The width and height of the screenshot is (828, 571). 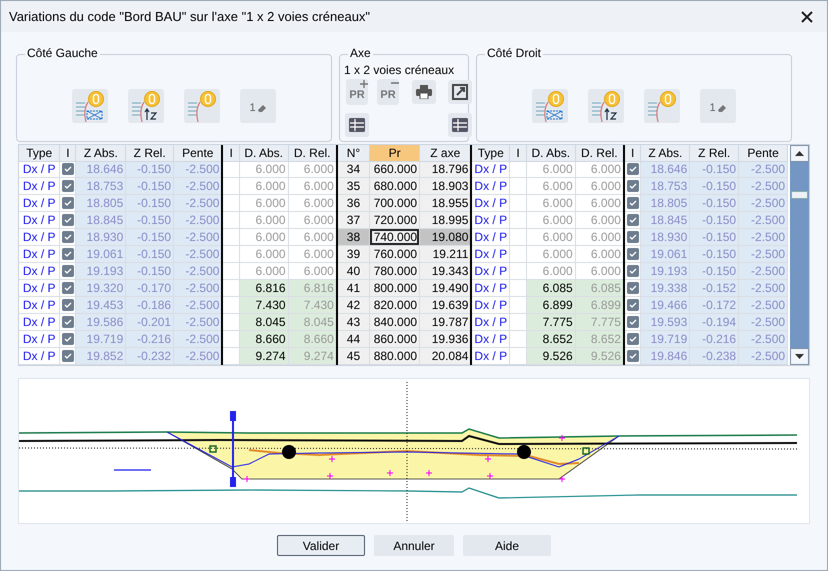 What do you see at coordinates (395, 271) in the screenshot?
I see `table-cell: 780.000` at bounding box center [395, 271].